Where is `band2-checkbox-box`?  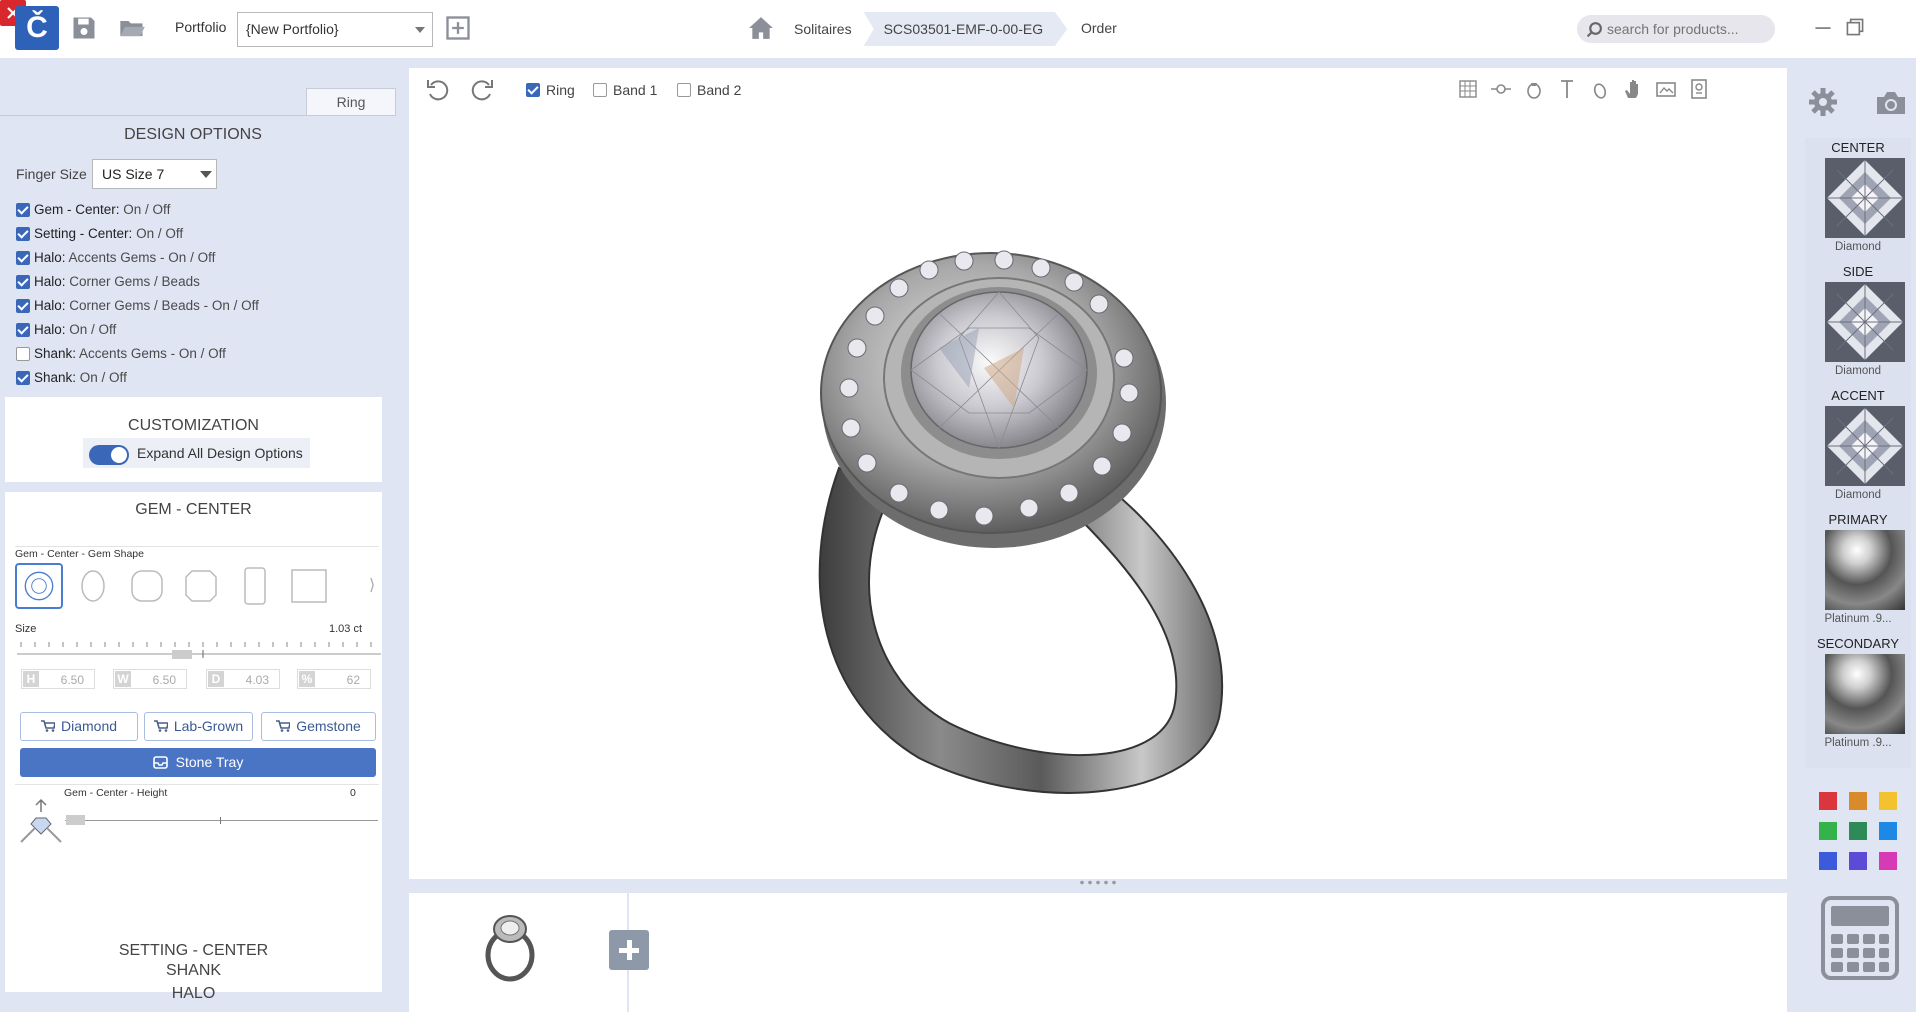 band2-checkbox-box is located at coordinates (684, 90).